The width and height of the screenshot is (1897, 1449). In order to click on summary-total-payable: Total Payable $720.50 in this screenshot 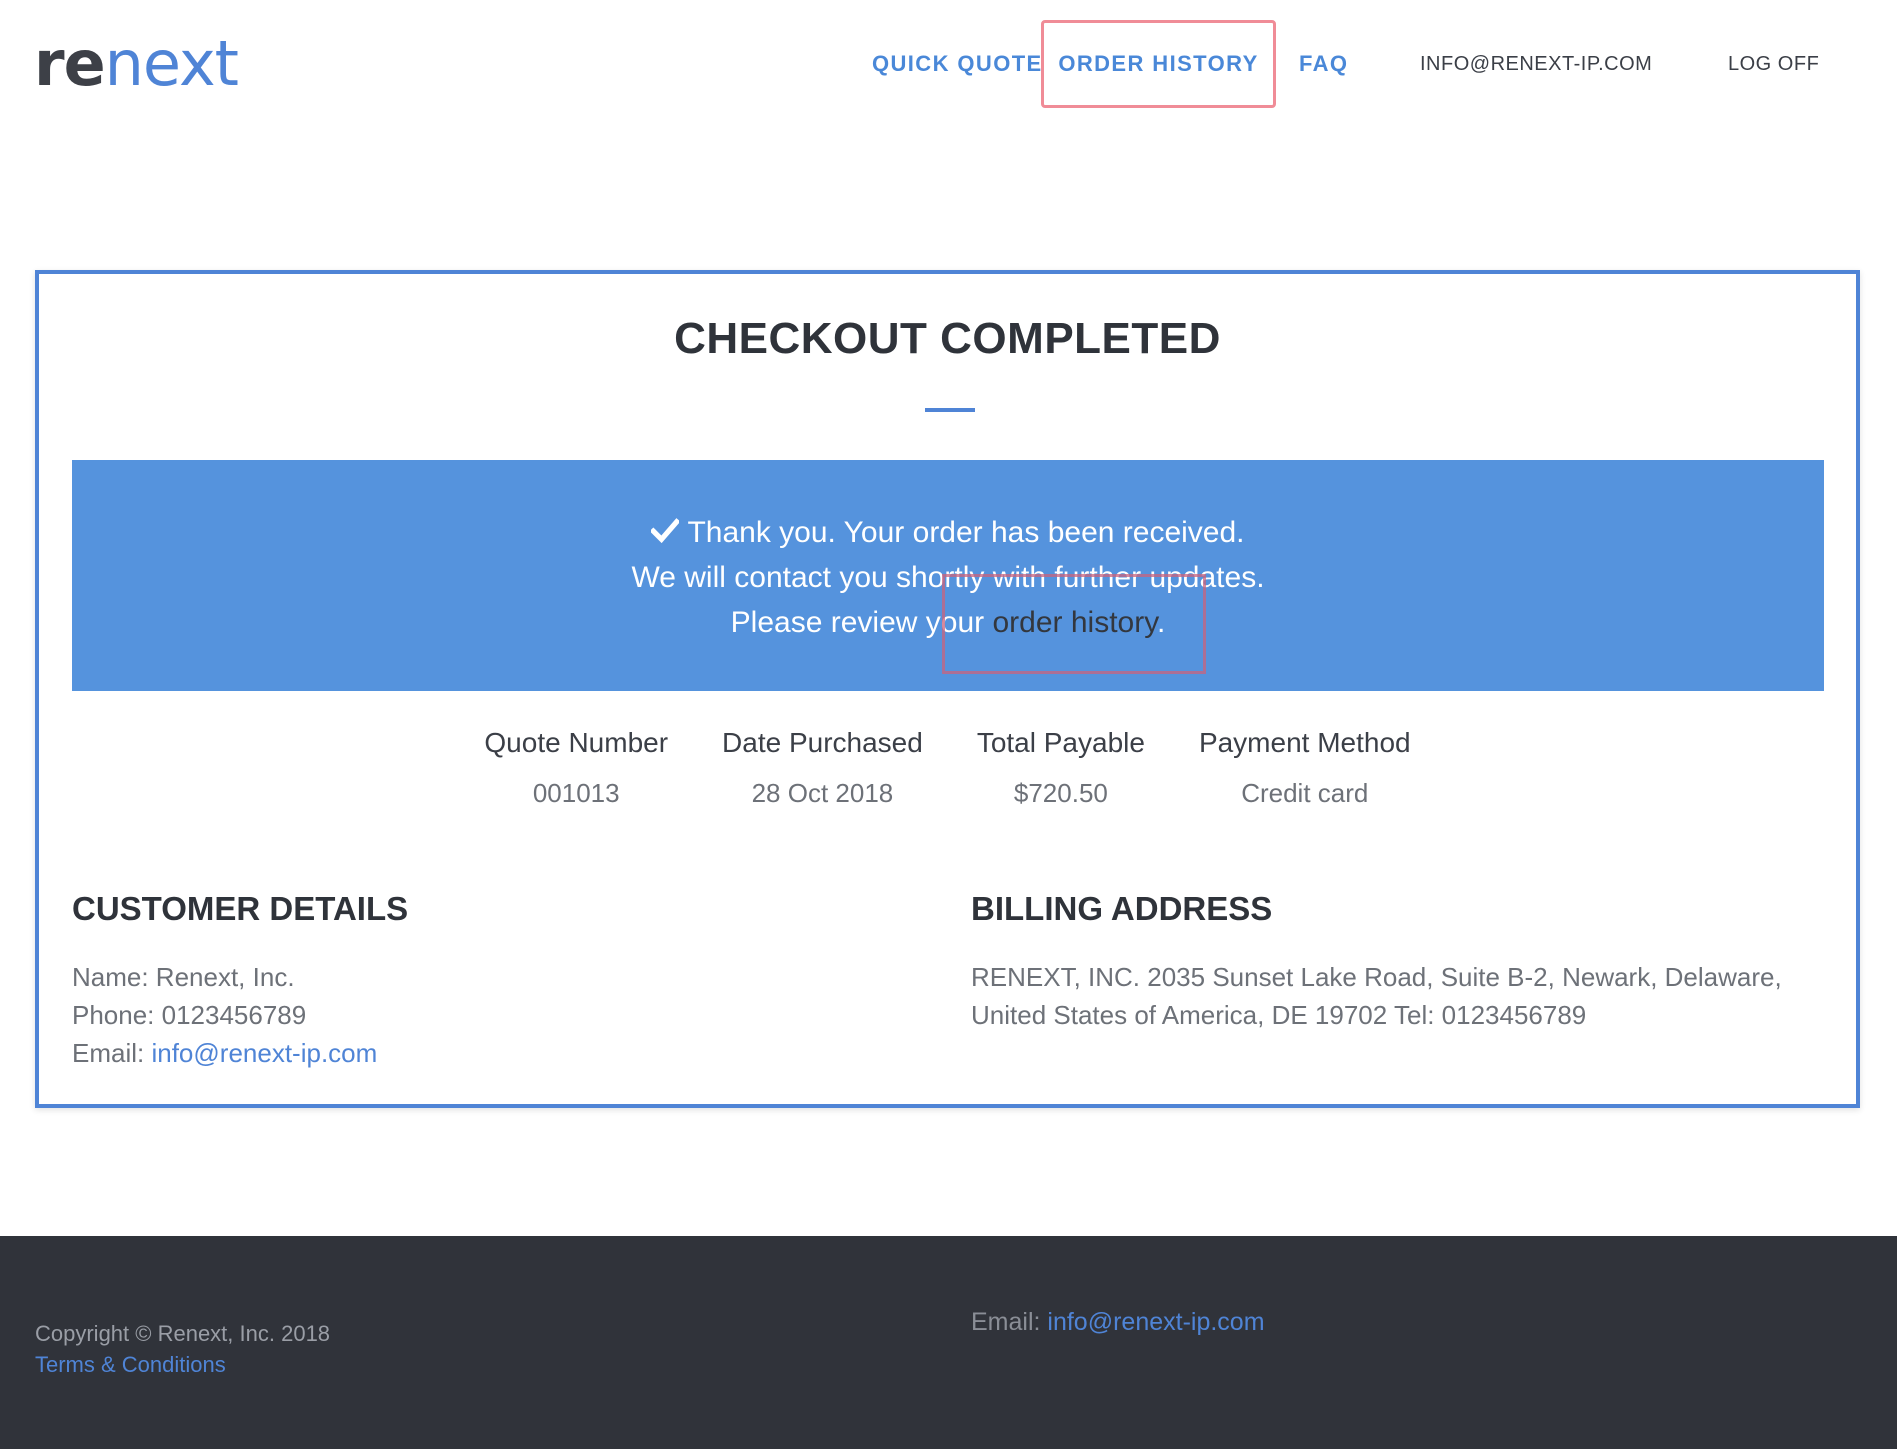, I will do `click(1061, 768)`.